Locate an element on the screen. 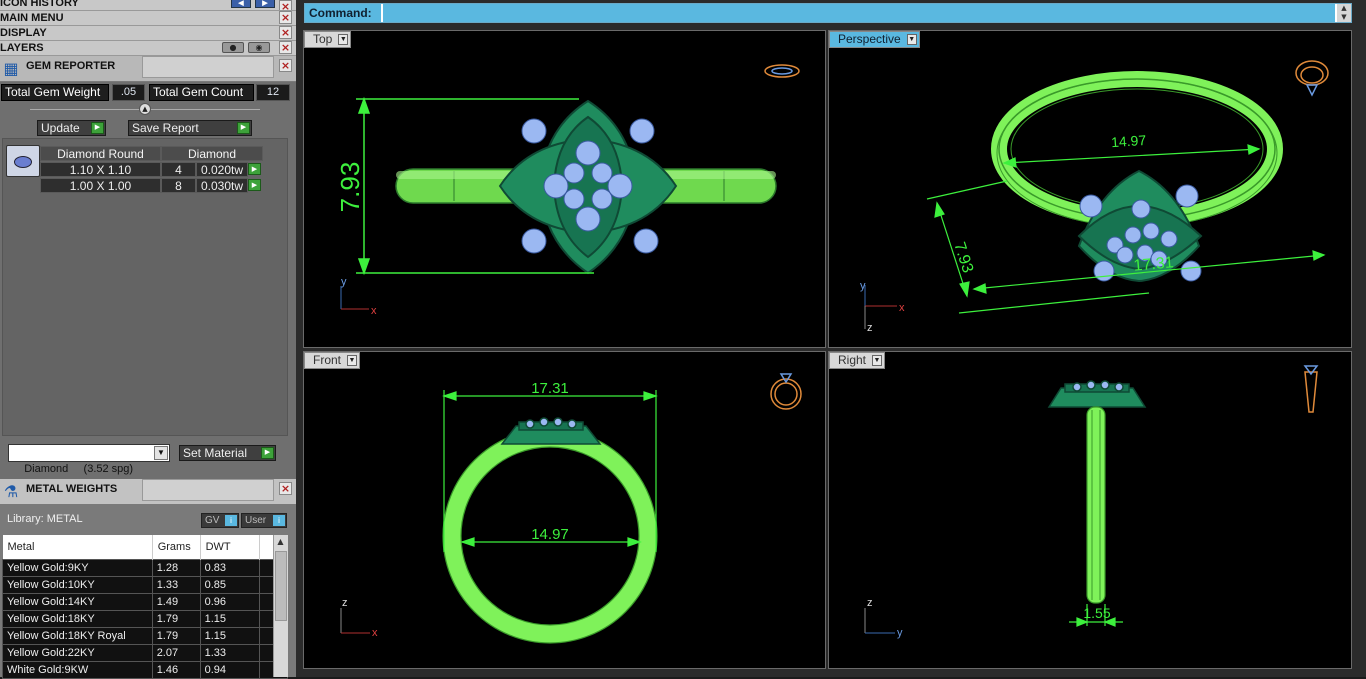 The width and height of the screenshot is (1366, 679). table-row: White Gold:9KW 1.46 0.94 is located at coordinates (145, 669).